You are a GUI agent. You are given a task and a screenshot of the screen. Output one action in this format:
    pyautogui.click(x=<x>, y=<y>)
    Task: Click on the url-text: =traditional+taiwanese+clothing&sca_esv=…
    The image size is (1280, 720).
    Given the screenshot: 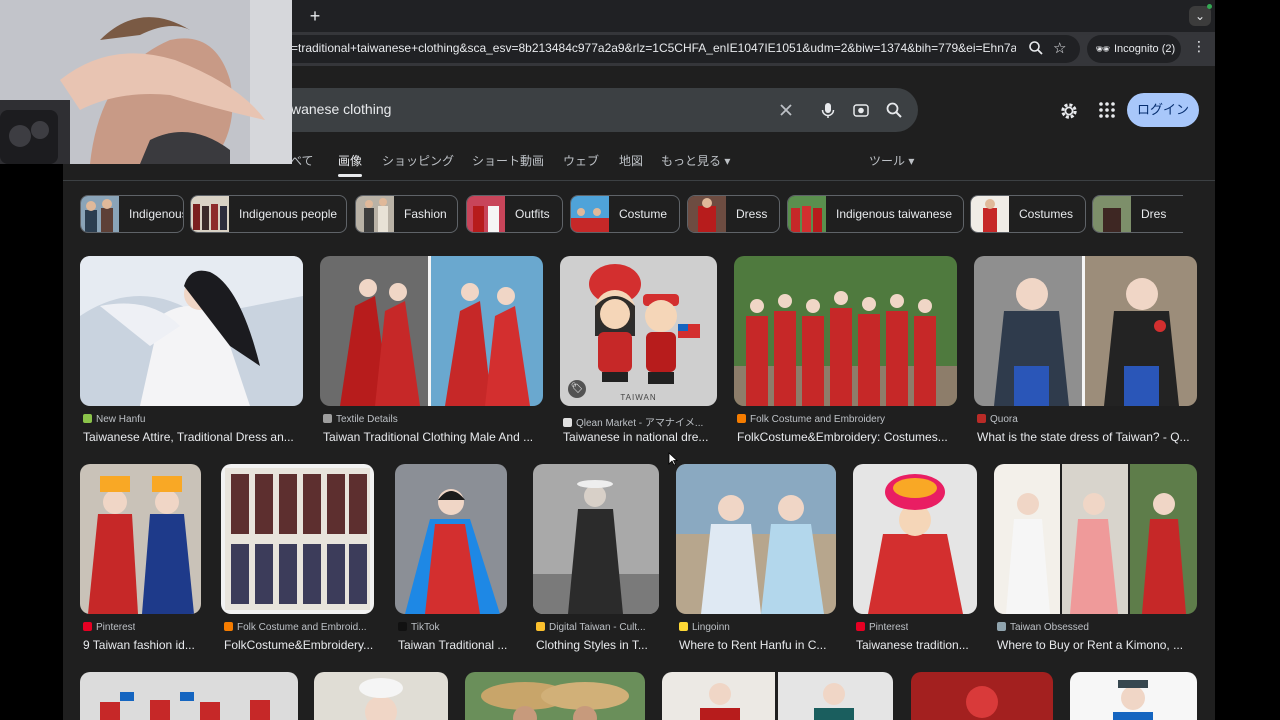 What is the action you would take?
    pyautogui.click(x=653, y=48)
    